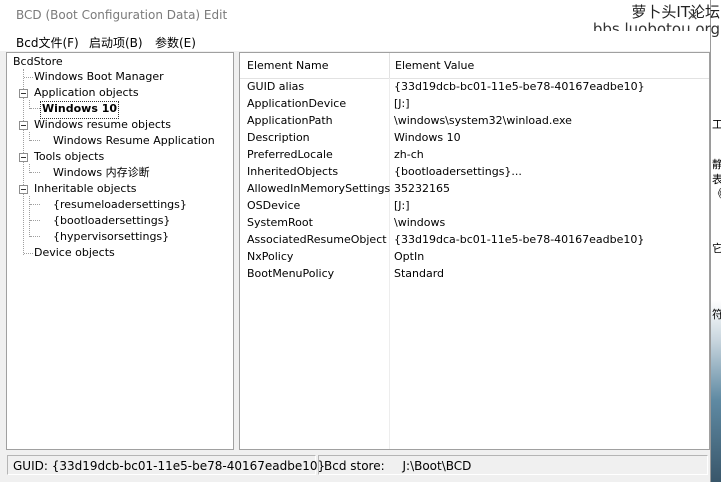  What do you see at coordinates (474, 205) in the screenshot?
I see `table-row: OSDevice [J:]` at bounding box center [474, 205].